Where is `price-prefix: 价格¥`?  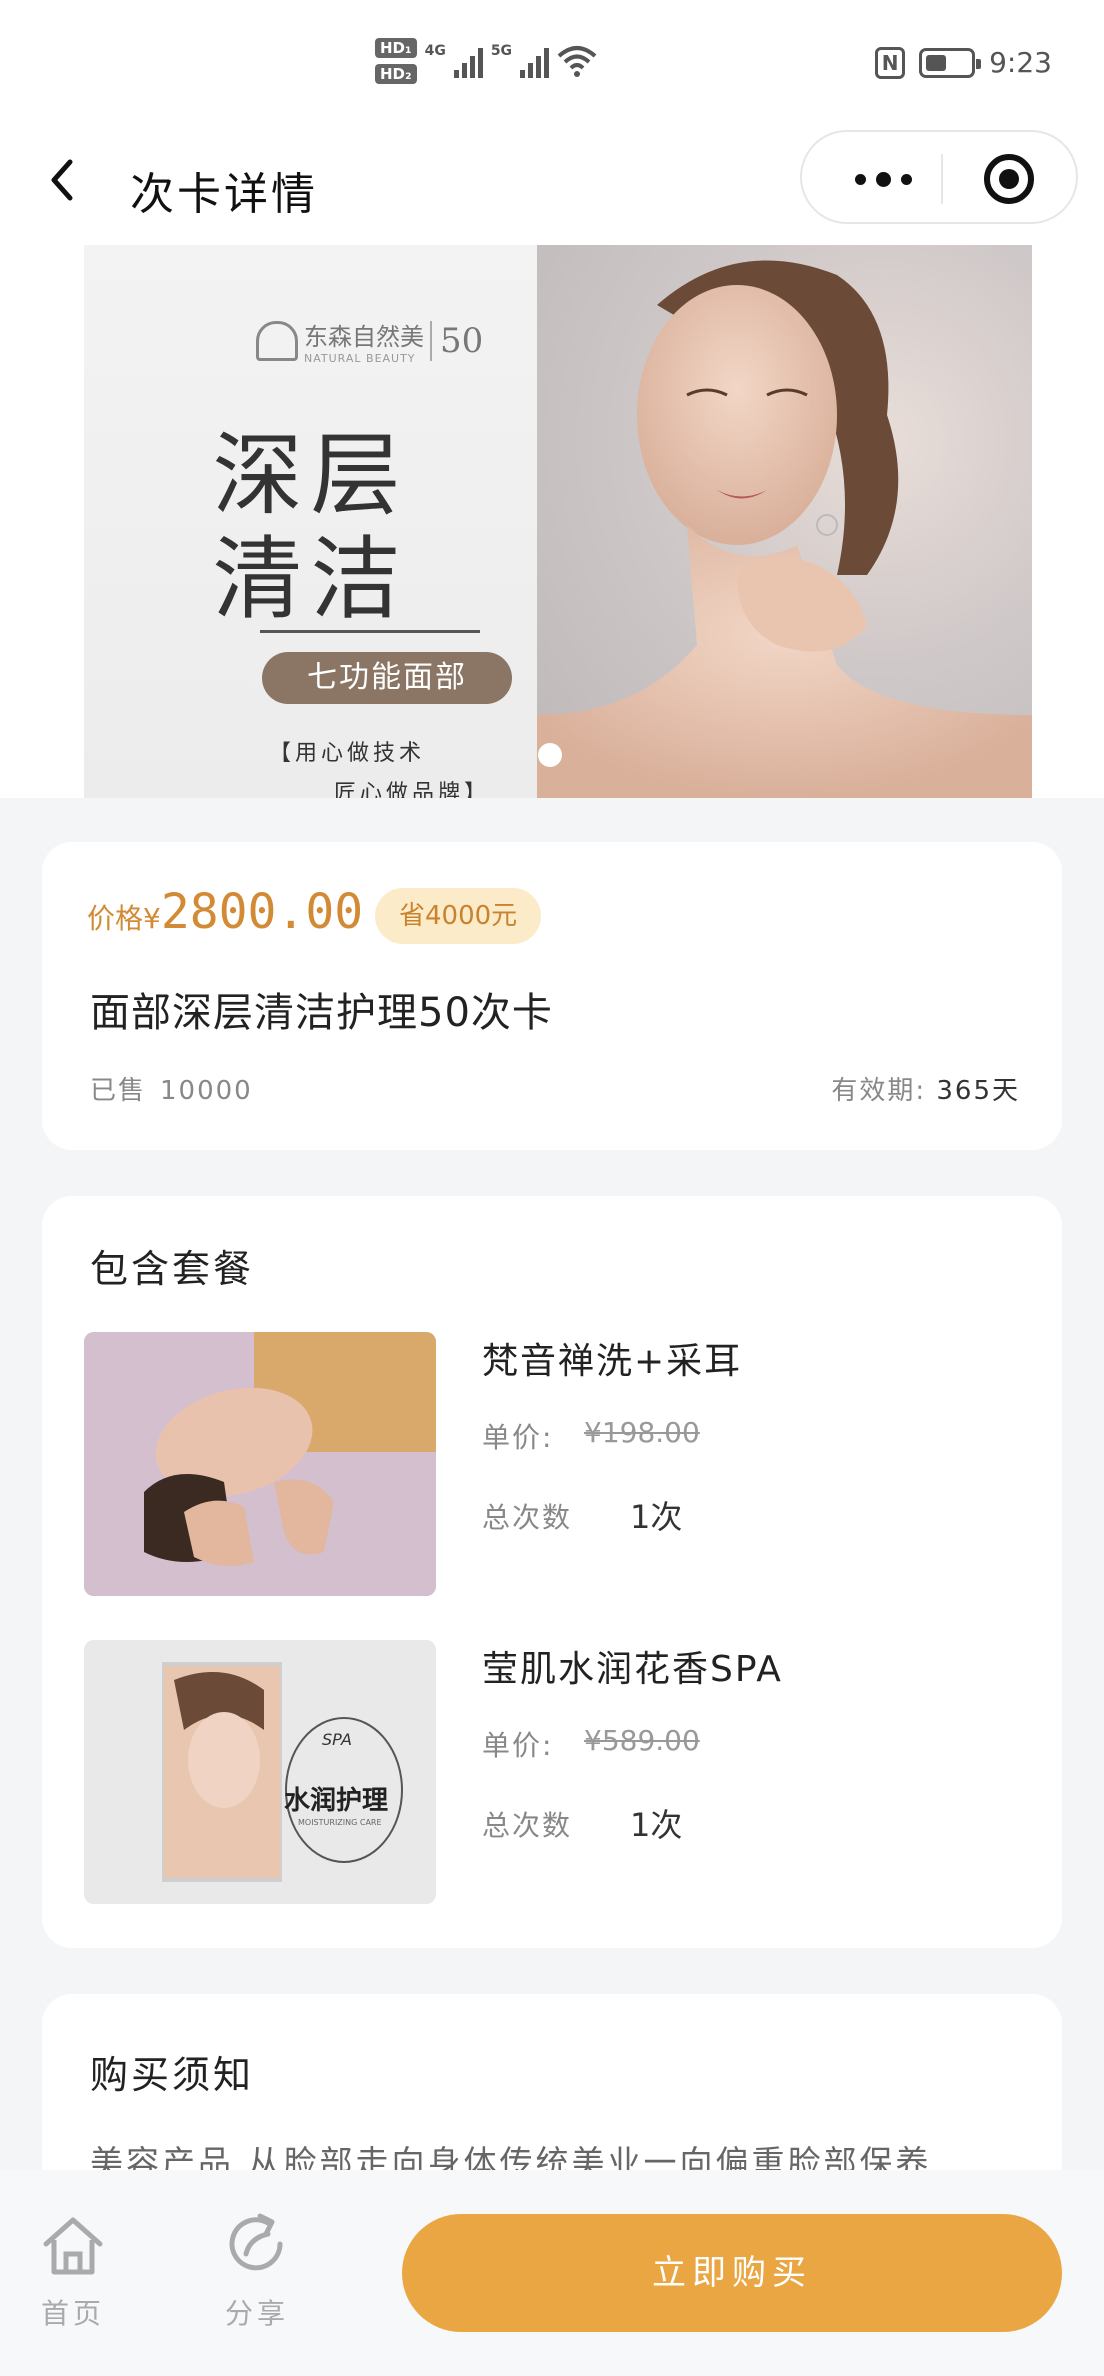 price-prefix: 价格¥ is located at coordinates (124, 918).